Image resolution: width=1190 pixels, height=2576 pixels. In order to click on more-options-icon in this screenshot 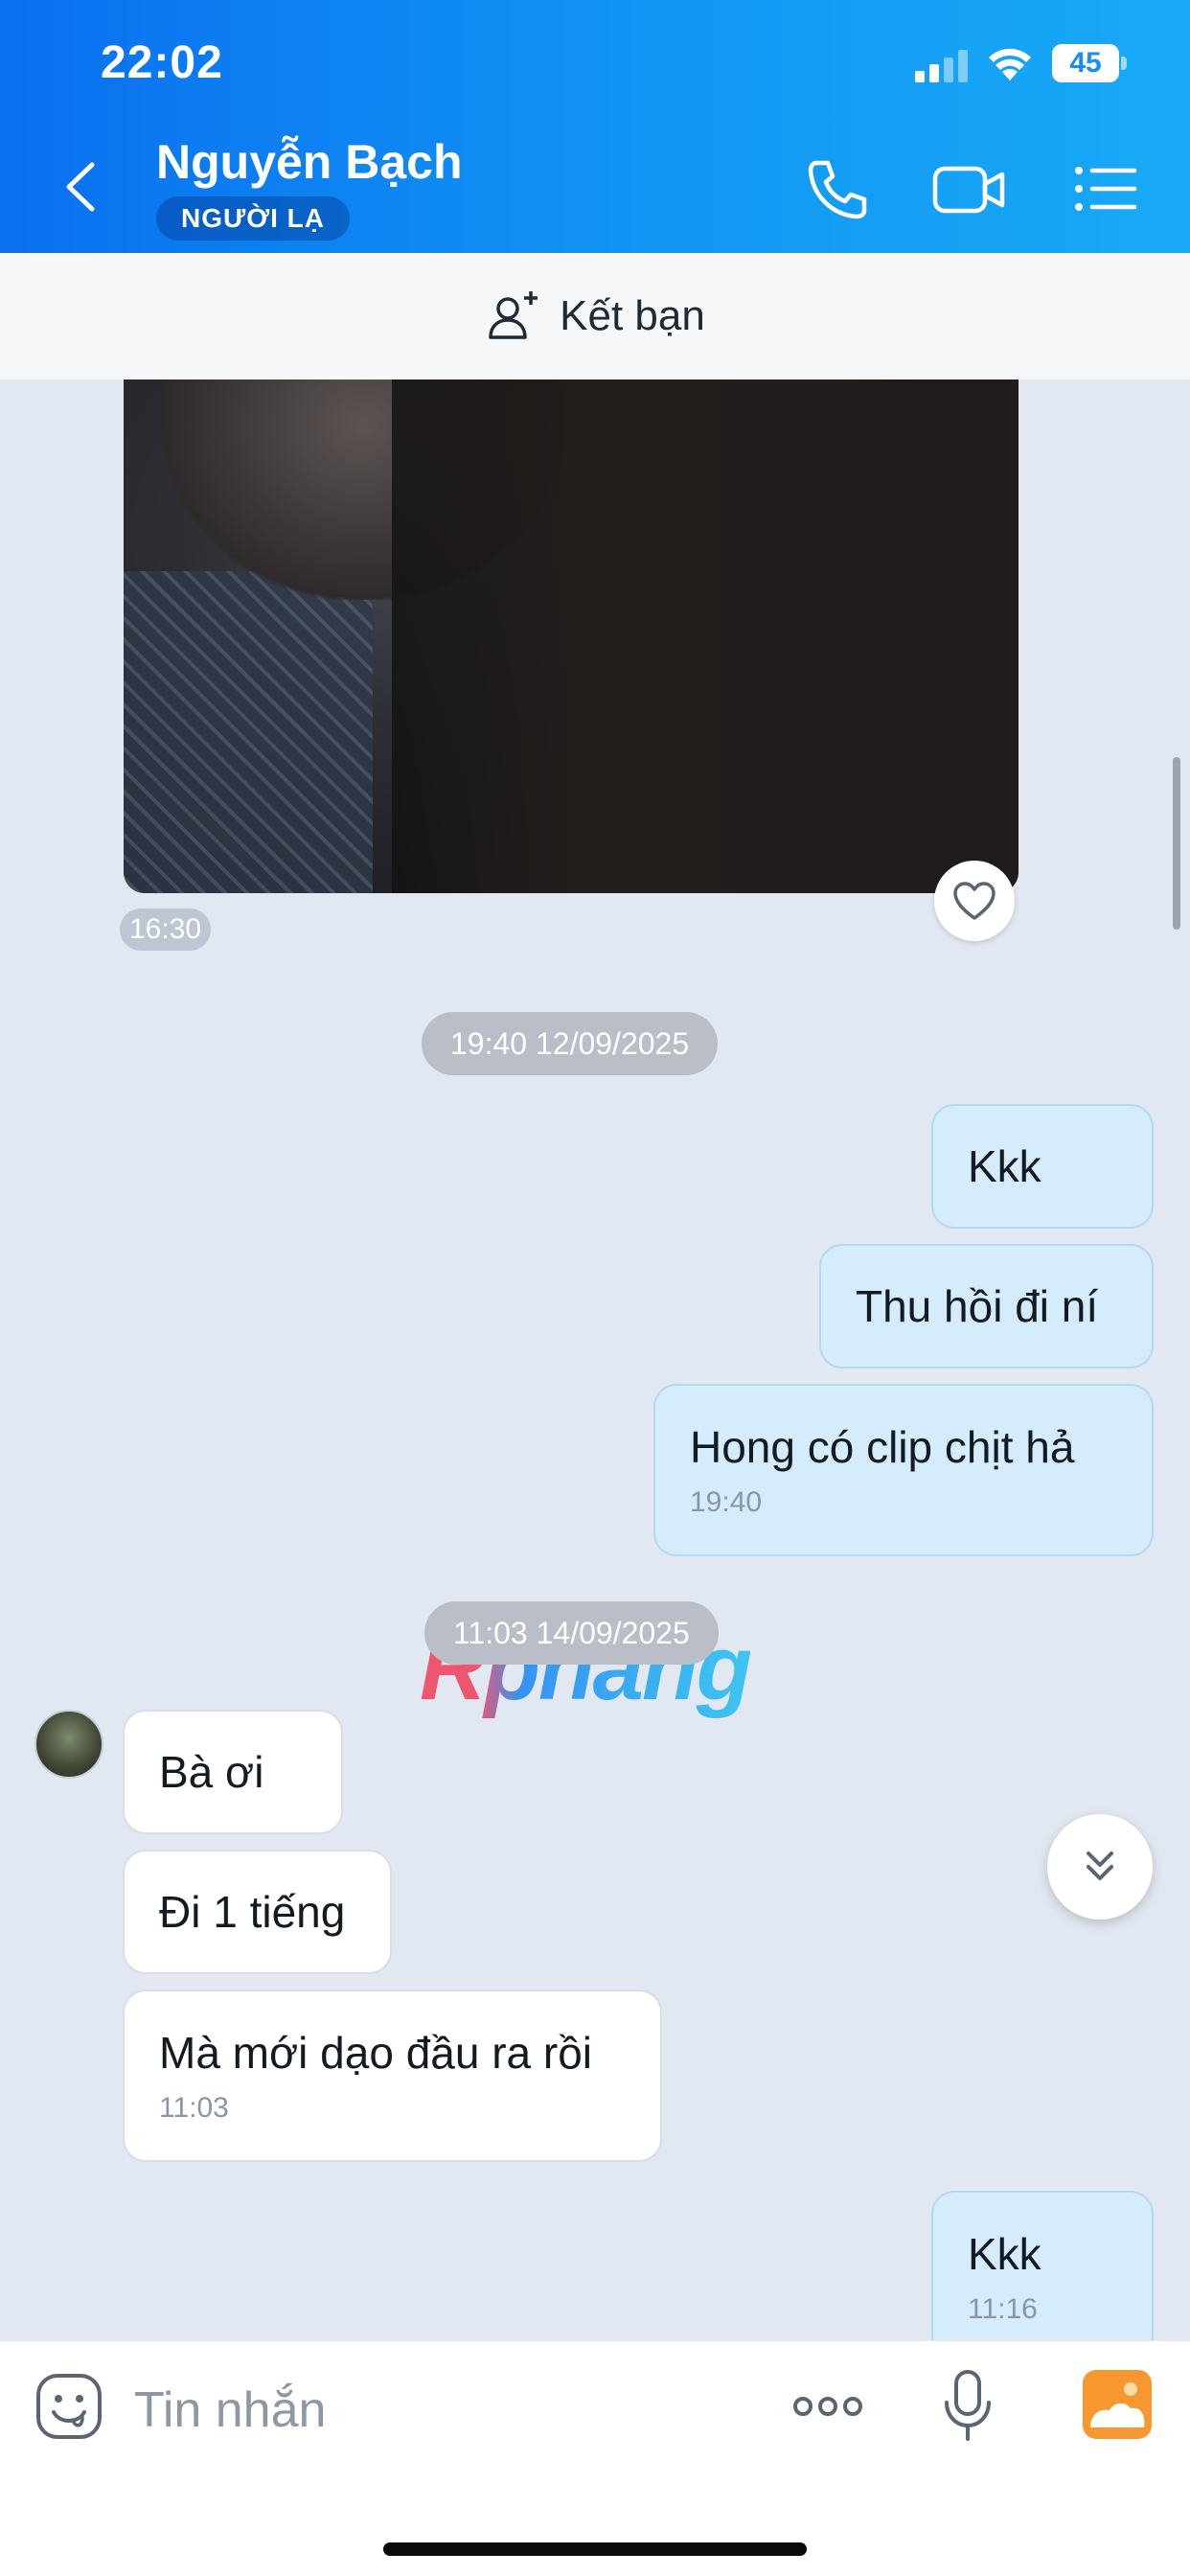, I will do `click(828, 2406)`.